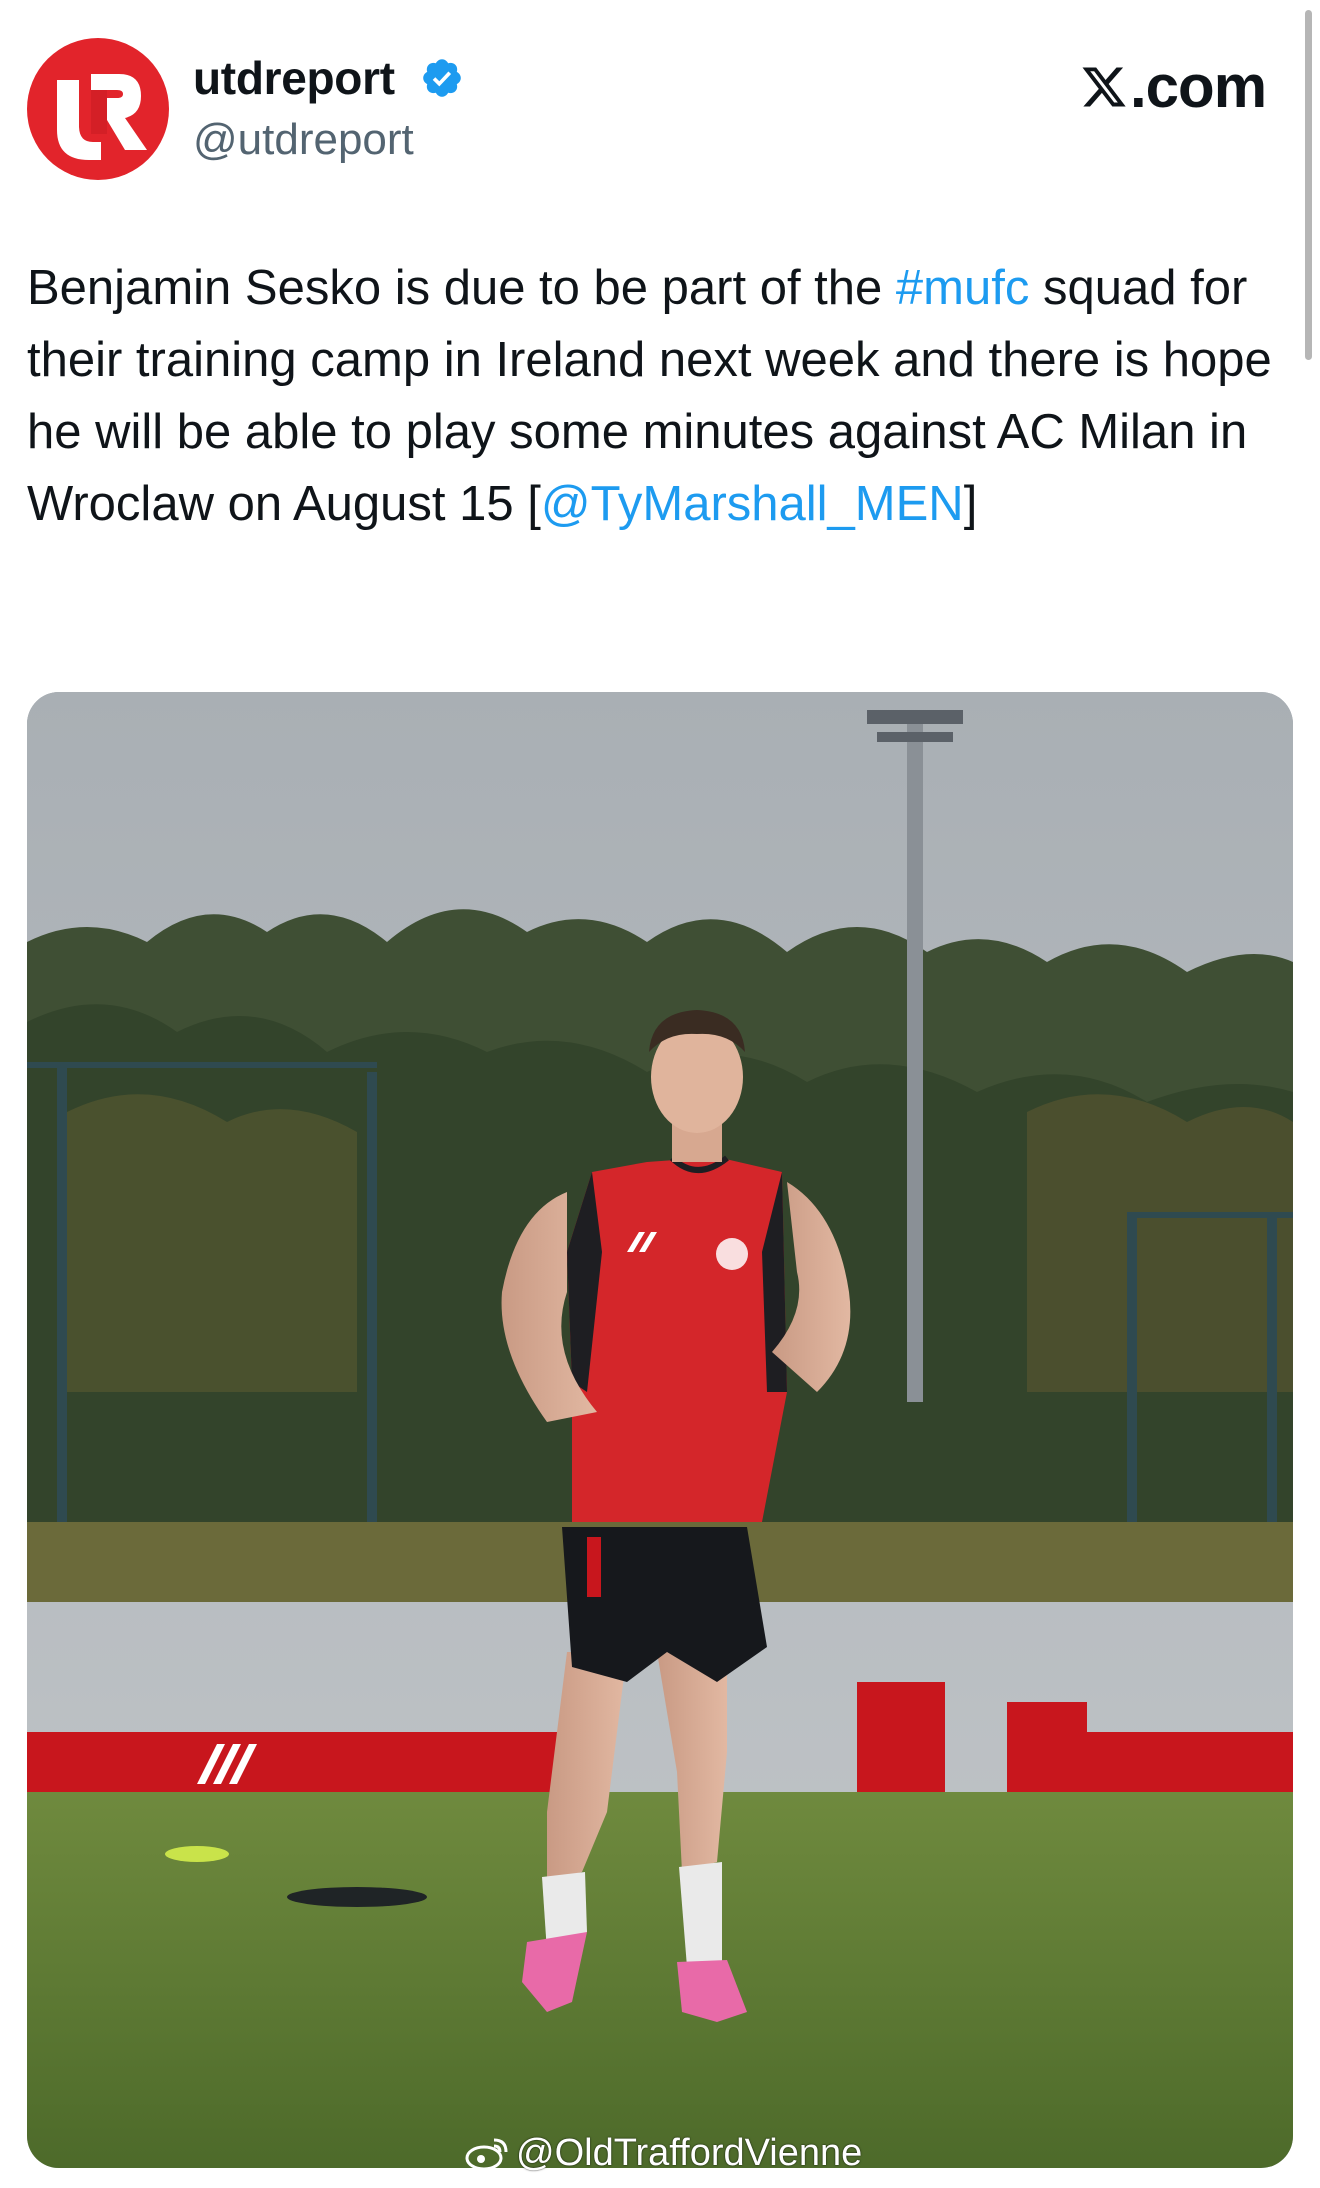  I want to click on tweet-text-part: Benjamin Sesko is due to be part of the, so click(461, 288).